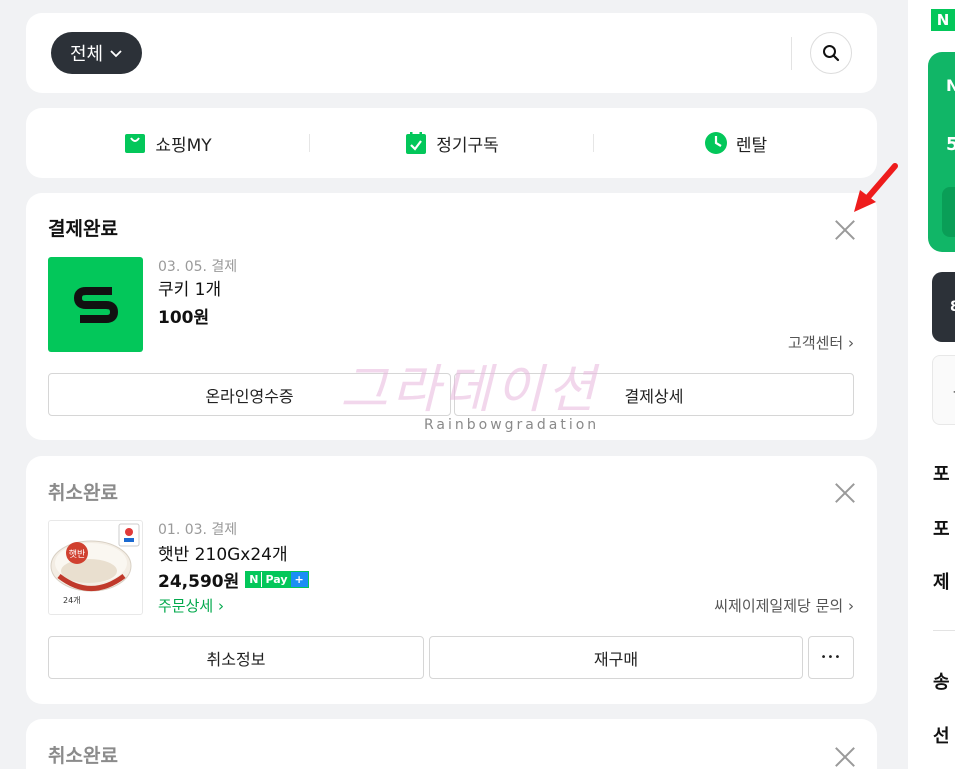  I want to click on customer-center-link: 고객센터 ›, so click(821, 342).